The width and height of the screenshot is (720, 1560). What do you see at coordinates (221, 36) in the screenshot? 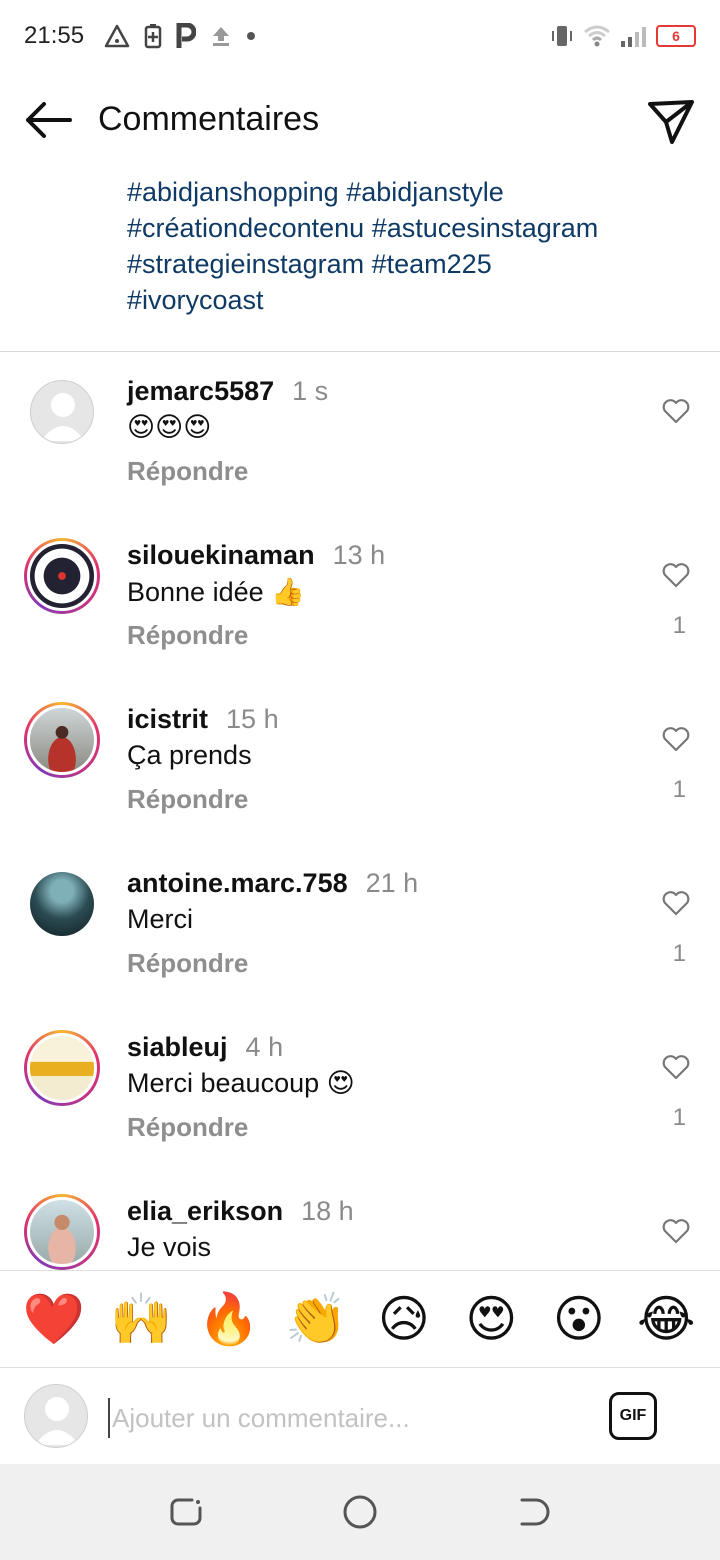
I see `upload-icon` at bounding box center [221, 36].